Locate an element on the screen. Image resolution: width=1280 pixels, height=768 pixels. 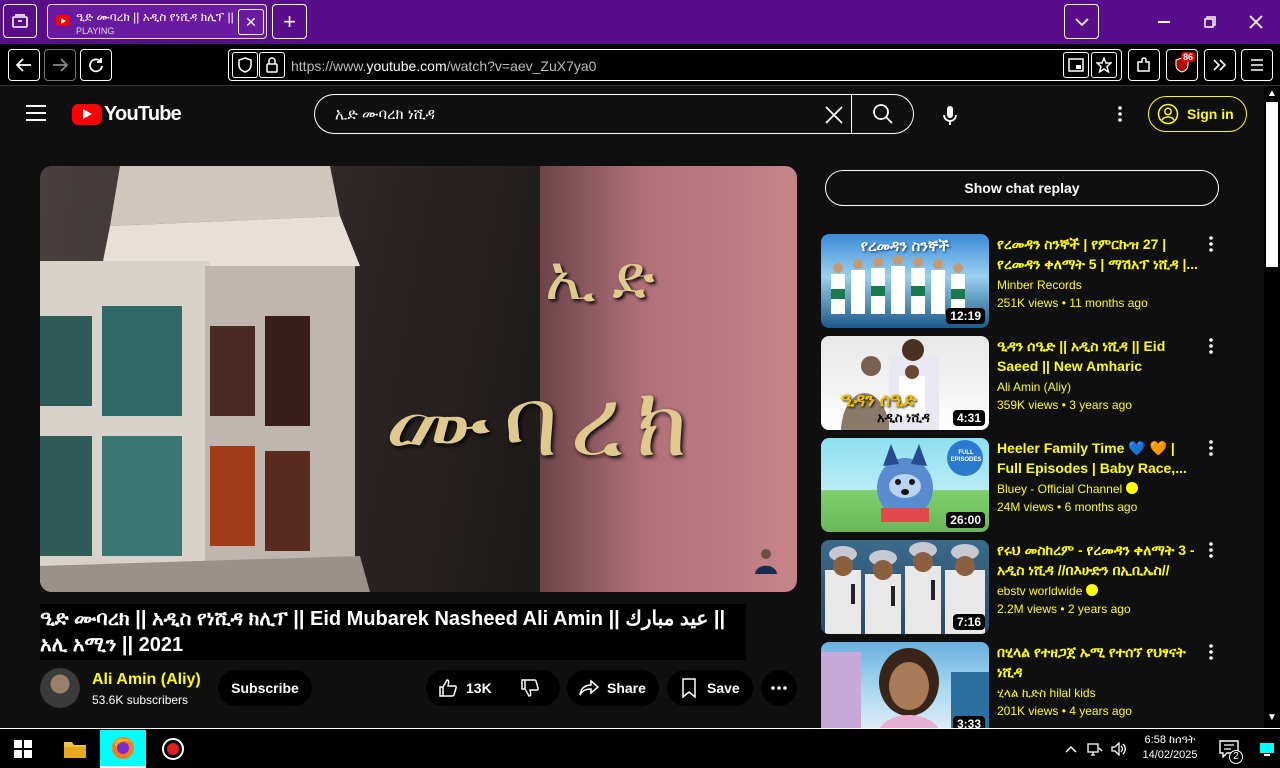
taskbar-clock: 6:58 ከሰዓት 14/02/2025 is located at coordinates (1170, 748).